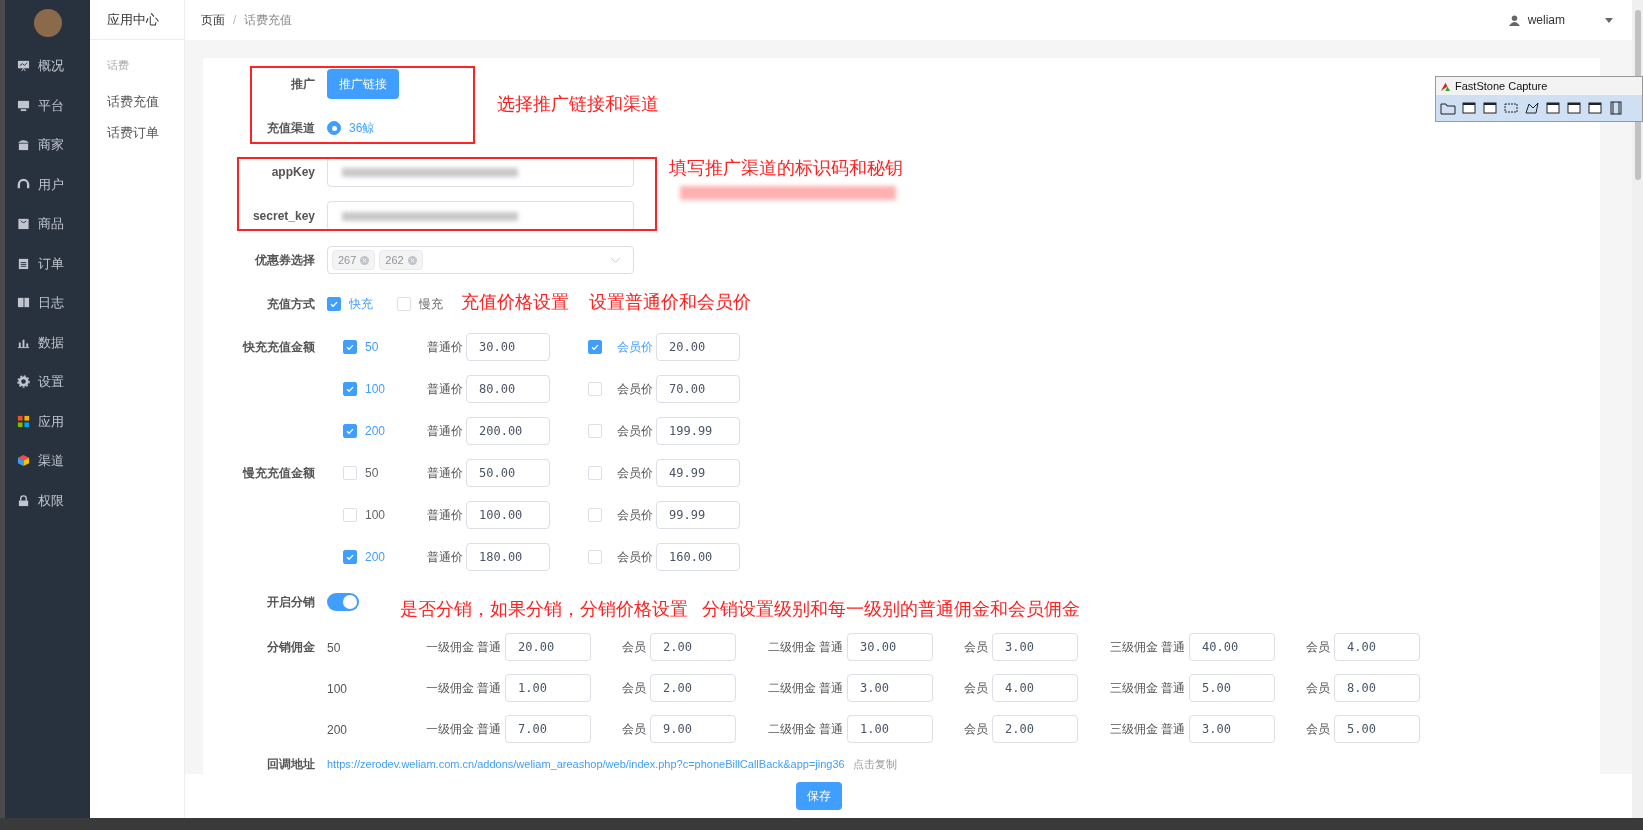  Describe the element at coordinates (47, 184) in the screenshot. I see `sidebar-item: 用户` at that location.